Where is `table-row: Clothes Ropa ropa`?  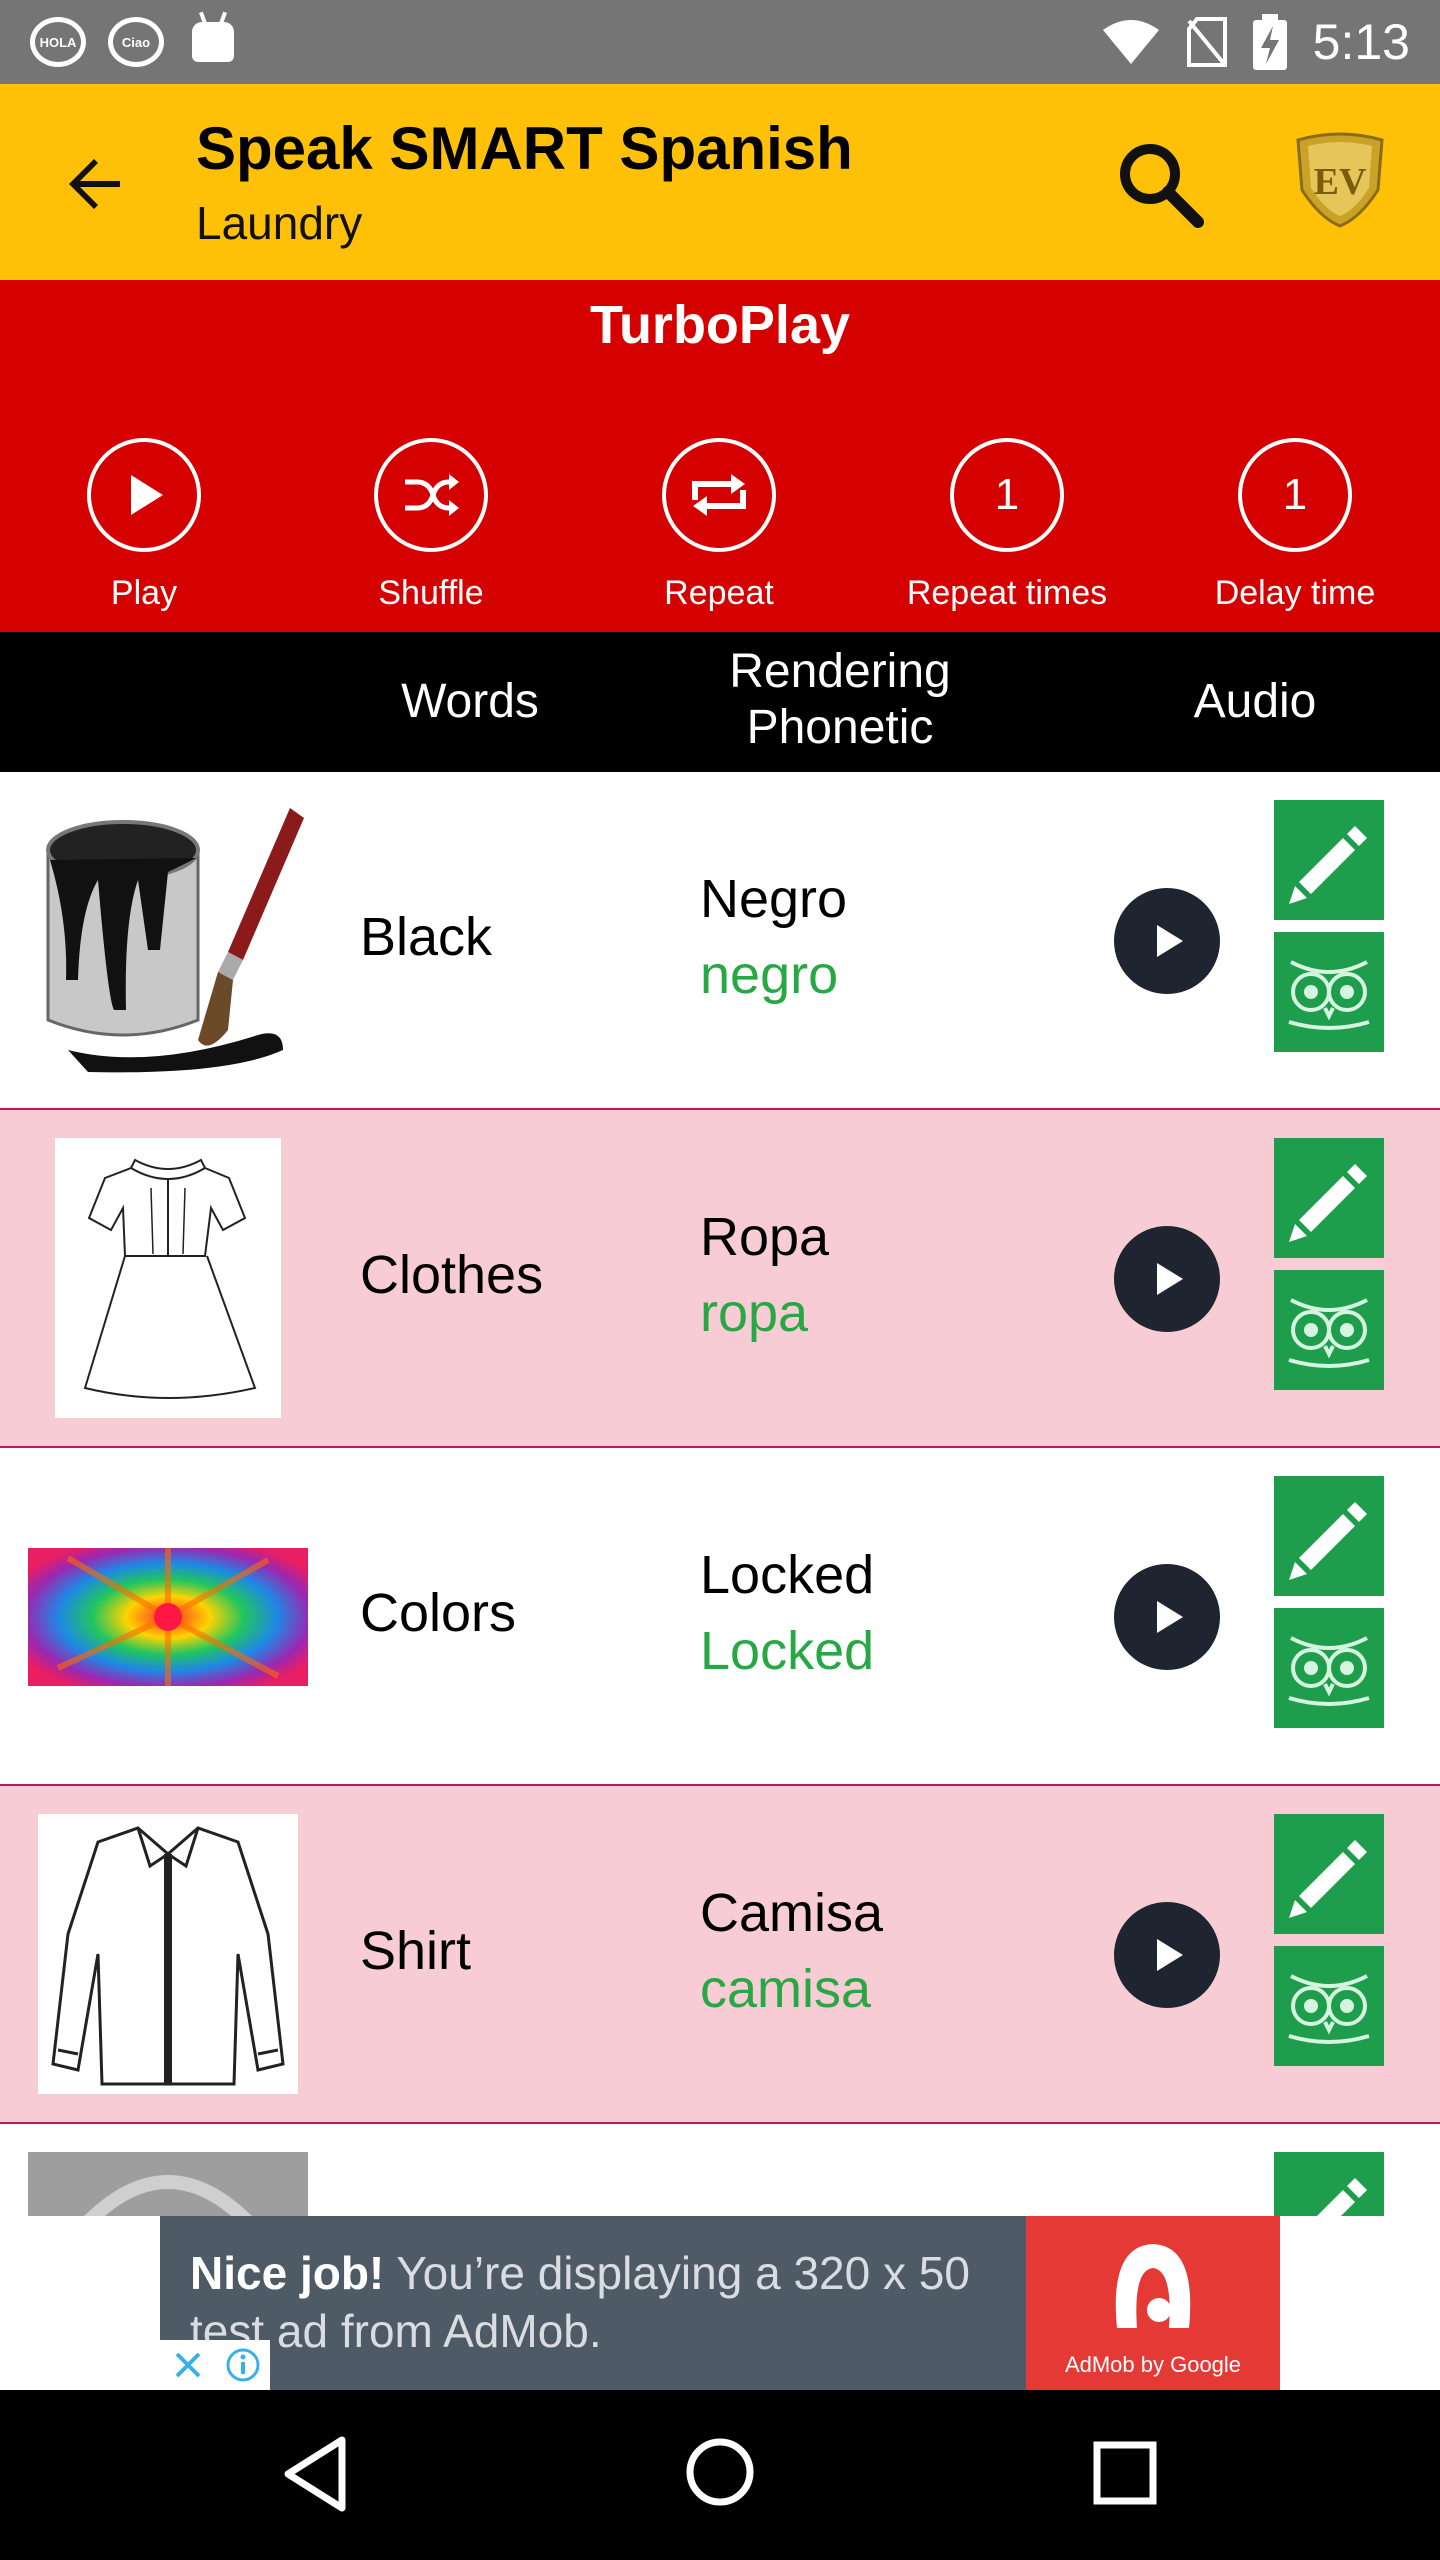 table-row: Clothes Ropa ropa is located at coordinates (720, 1279).